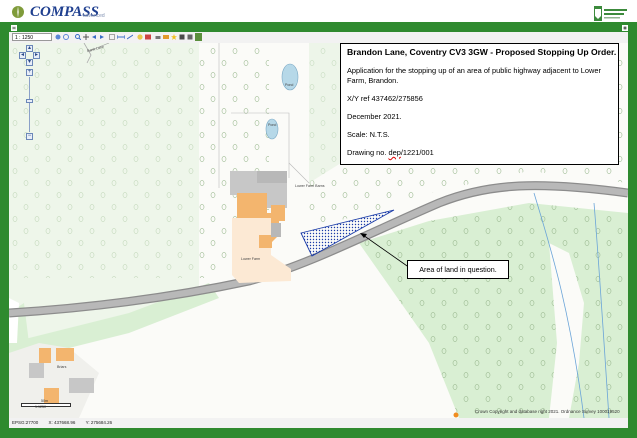  What do you see at coordinates (140, 37) in the screenshot?
I see `info-icon` at bounding box center [140, 37].